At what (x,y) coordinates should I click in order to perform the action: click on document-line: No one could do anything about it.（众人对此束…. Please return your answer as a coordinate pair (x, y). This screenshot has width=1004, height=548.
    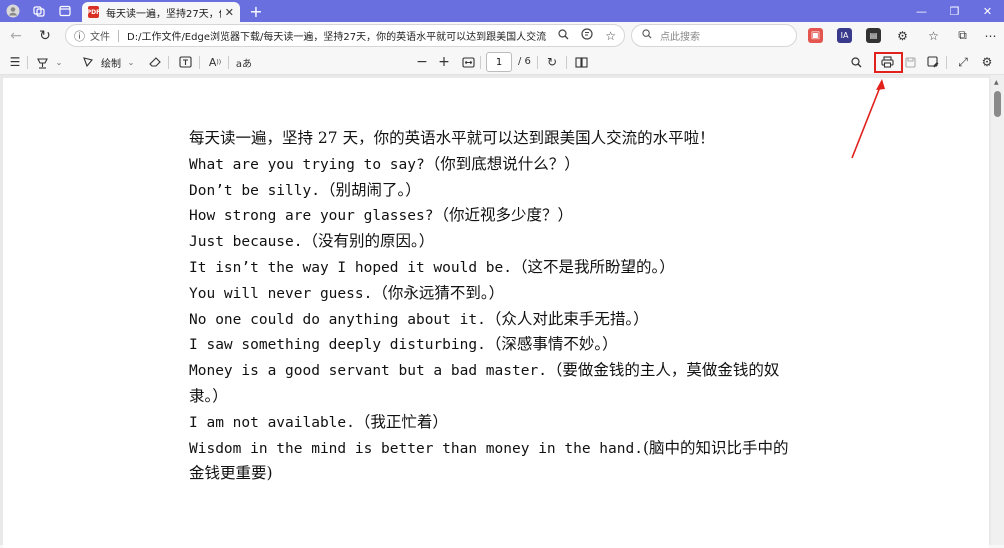
    Looking at the image, I should click on (499, 320).